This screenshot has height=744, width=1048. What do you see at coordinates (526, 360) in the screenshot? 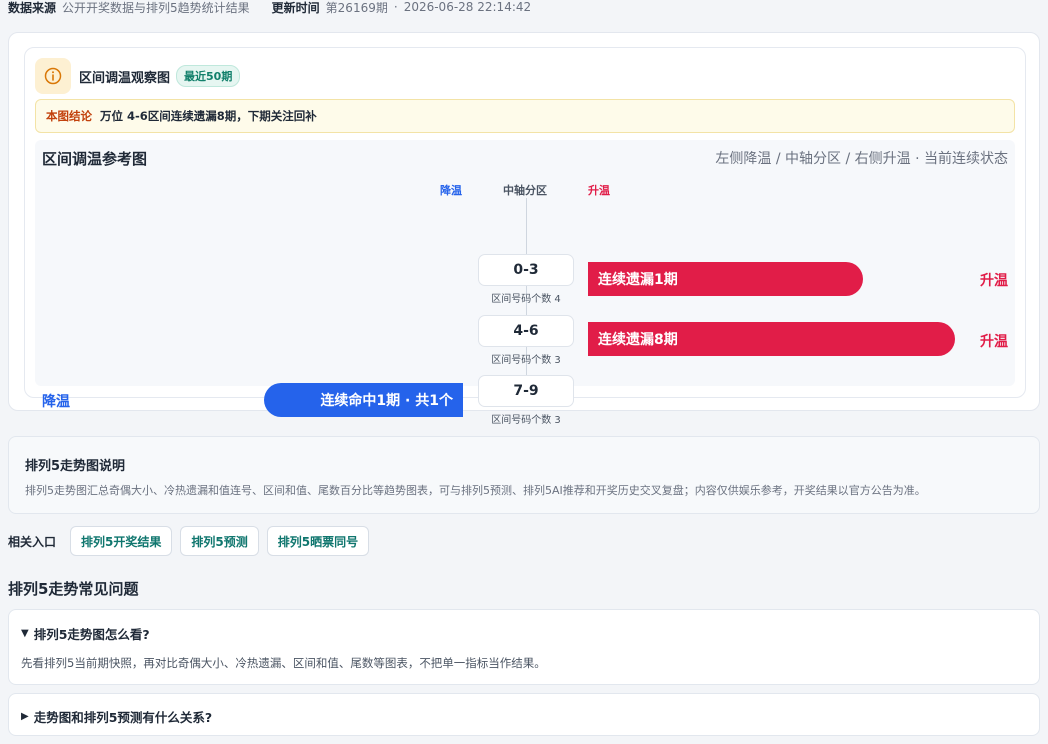
I see `zone-count-4-6: 区间号码个数 3` at bounding box center [526, 360].